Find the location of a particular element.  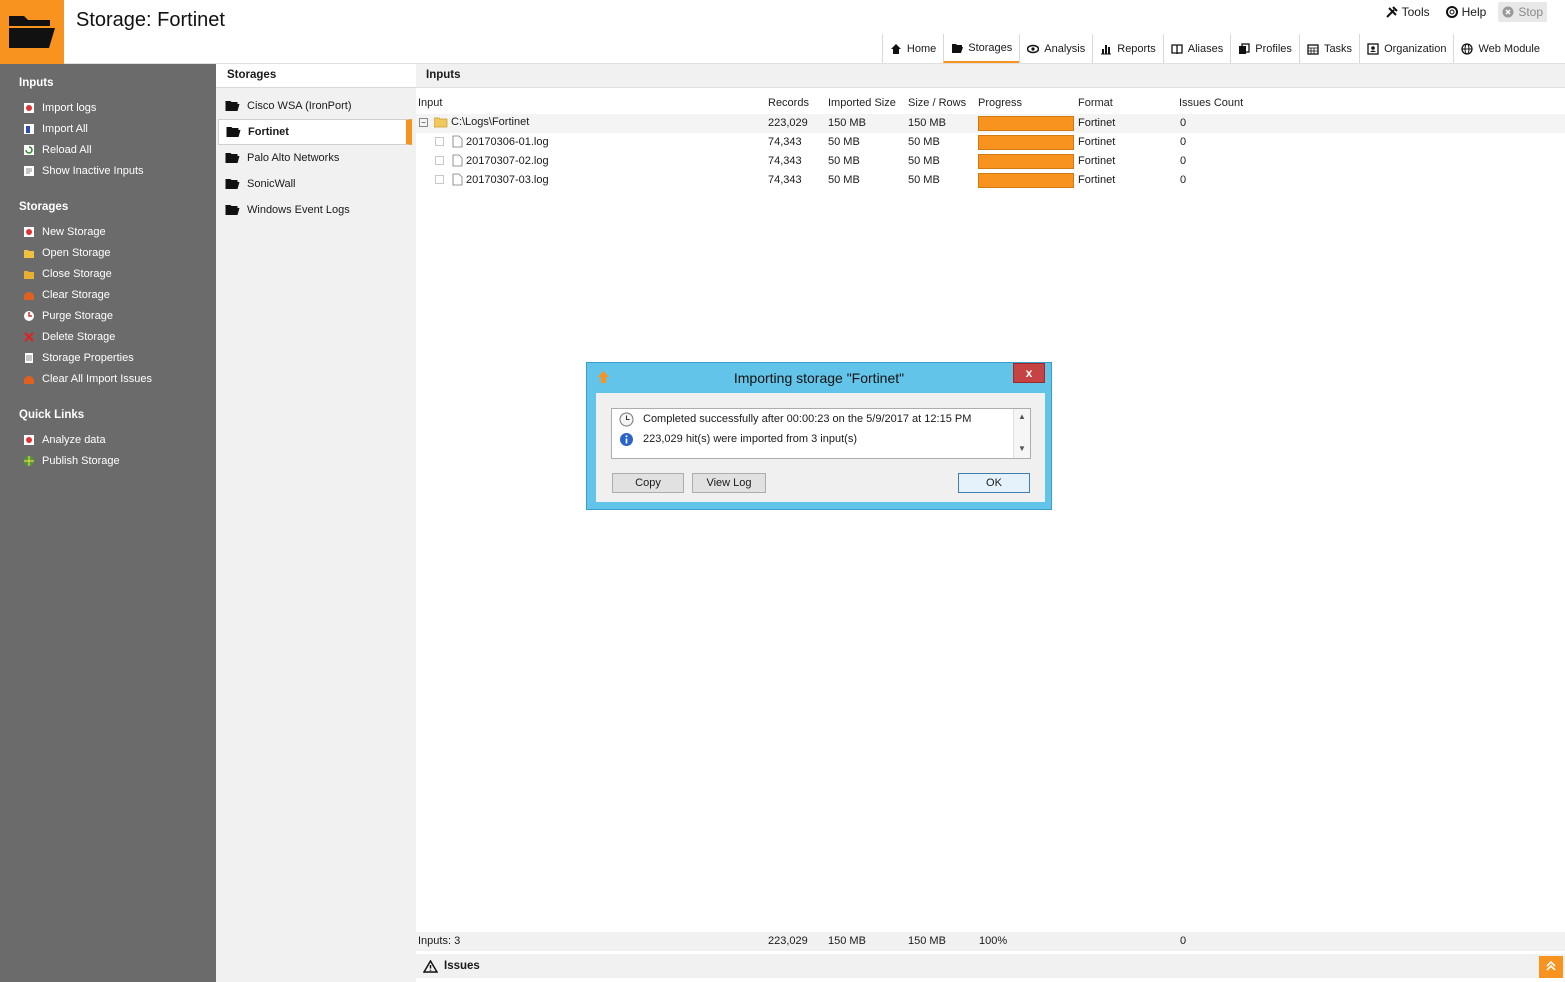

tab-aliases: Aliases is located at coordinates (1196, 49).